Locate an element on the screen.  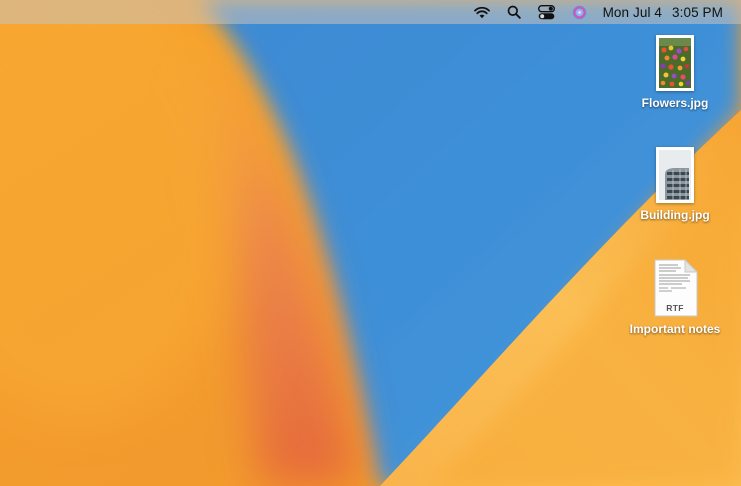
desktop-icon-flowers: Flowers.jpg is located at coordinates (675, 72).